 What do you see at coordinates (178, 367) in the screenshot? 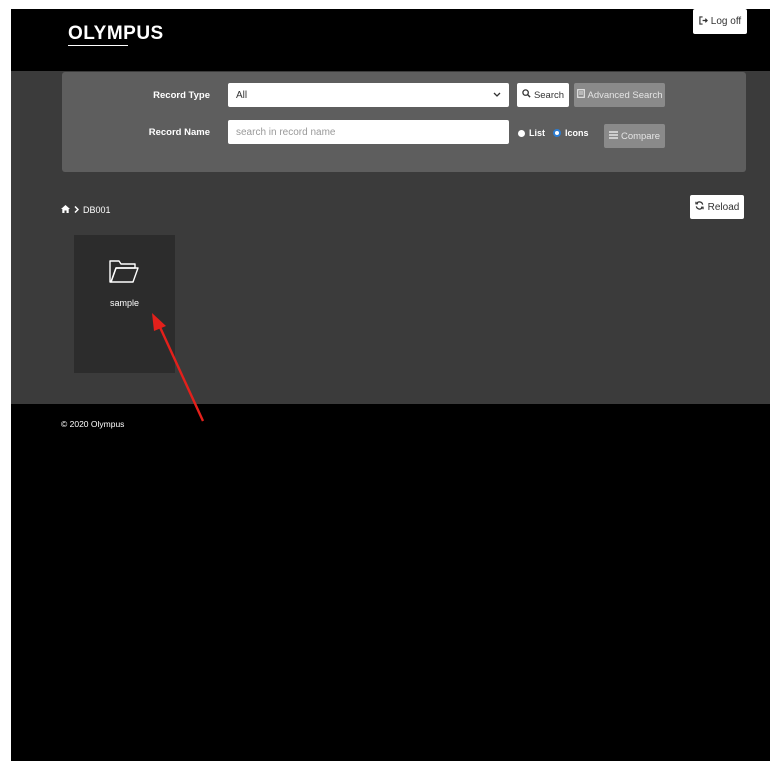
I see `annotation-arrow` at bounding box center [178, 367].